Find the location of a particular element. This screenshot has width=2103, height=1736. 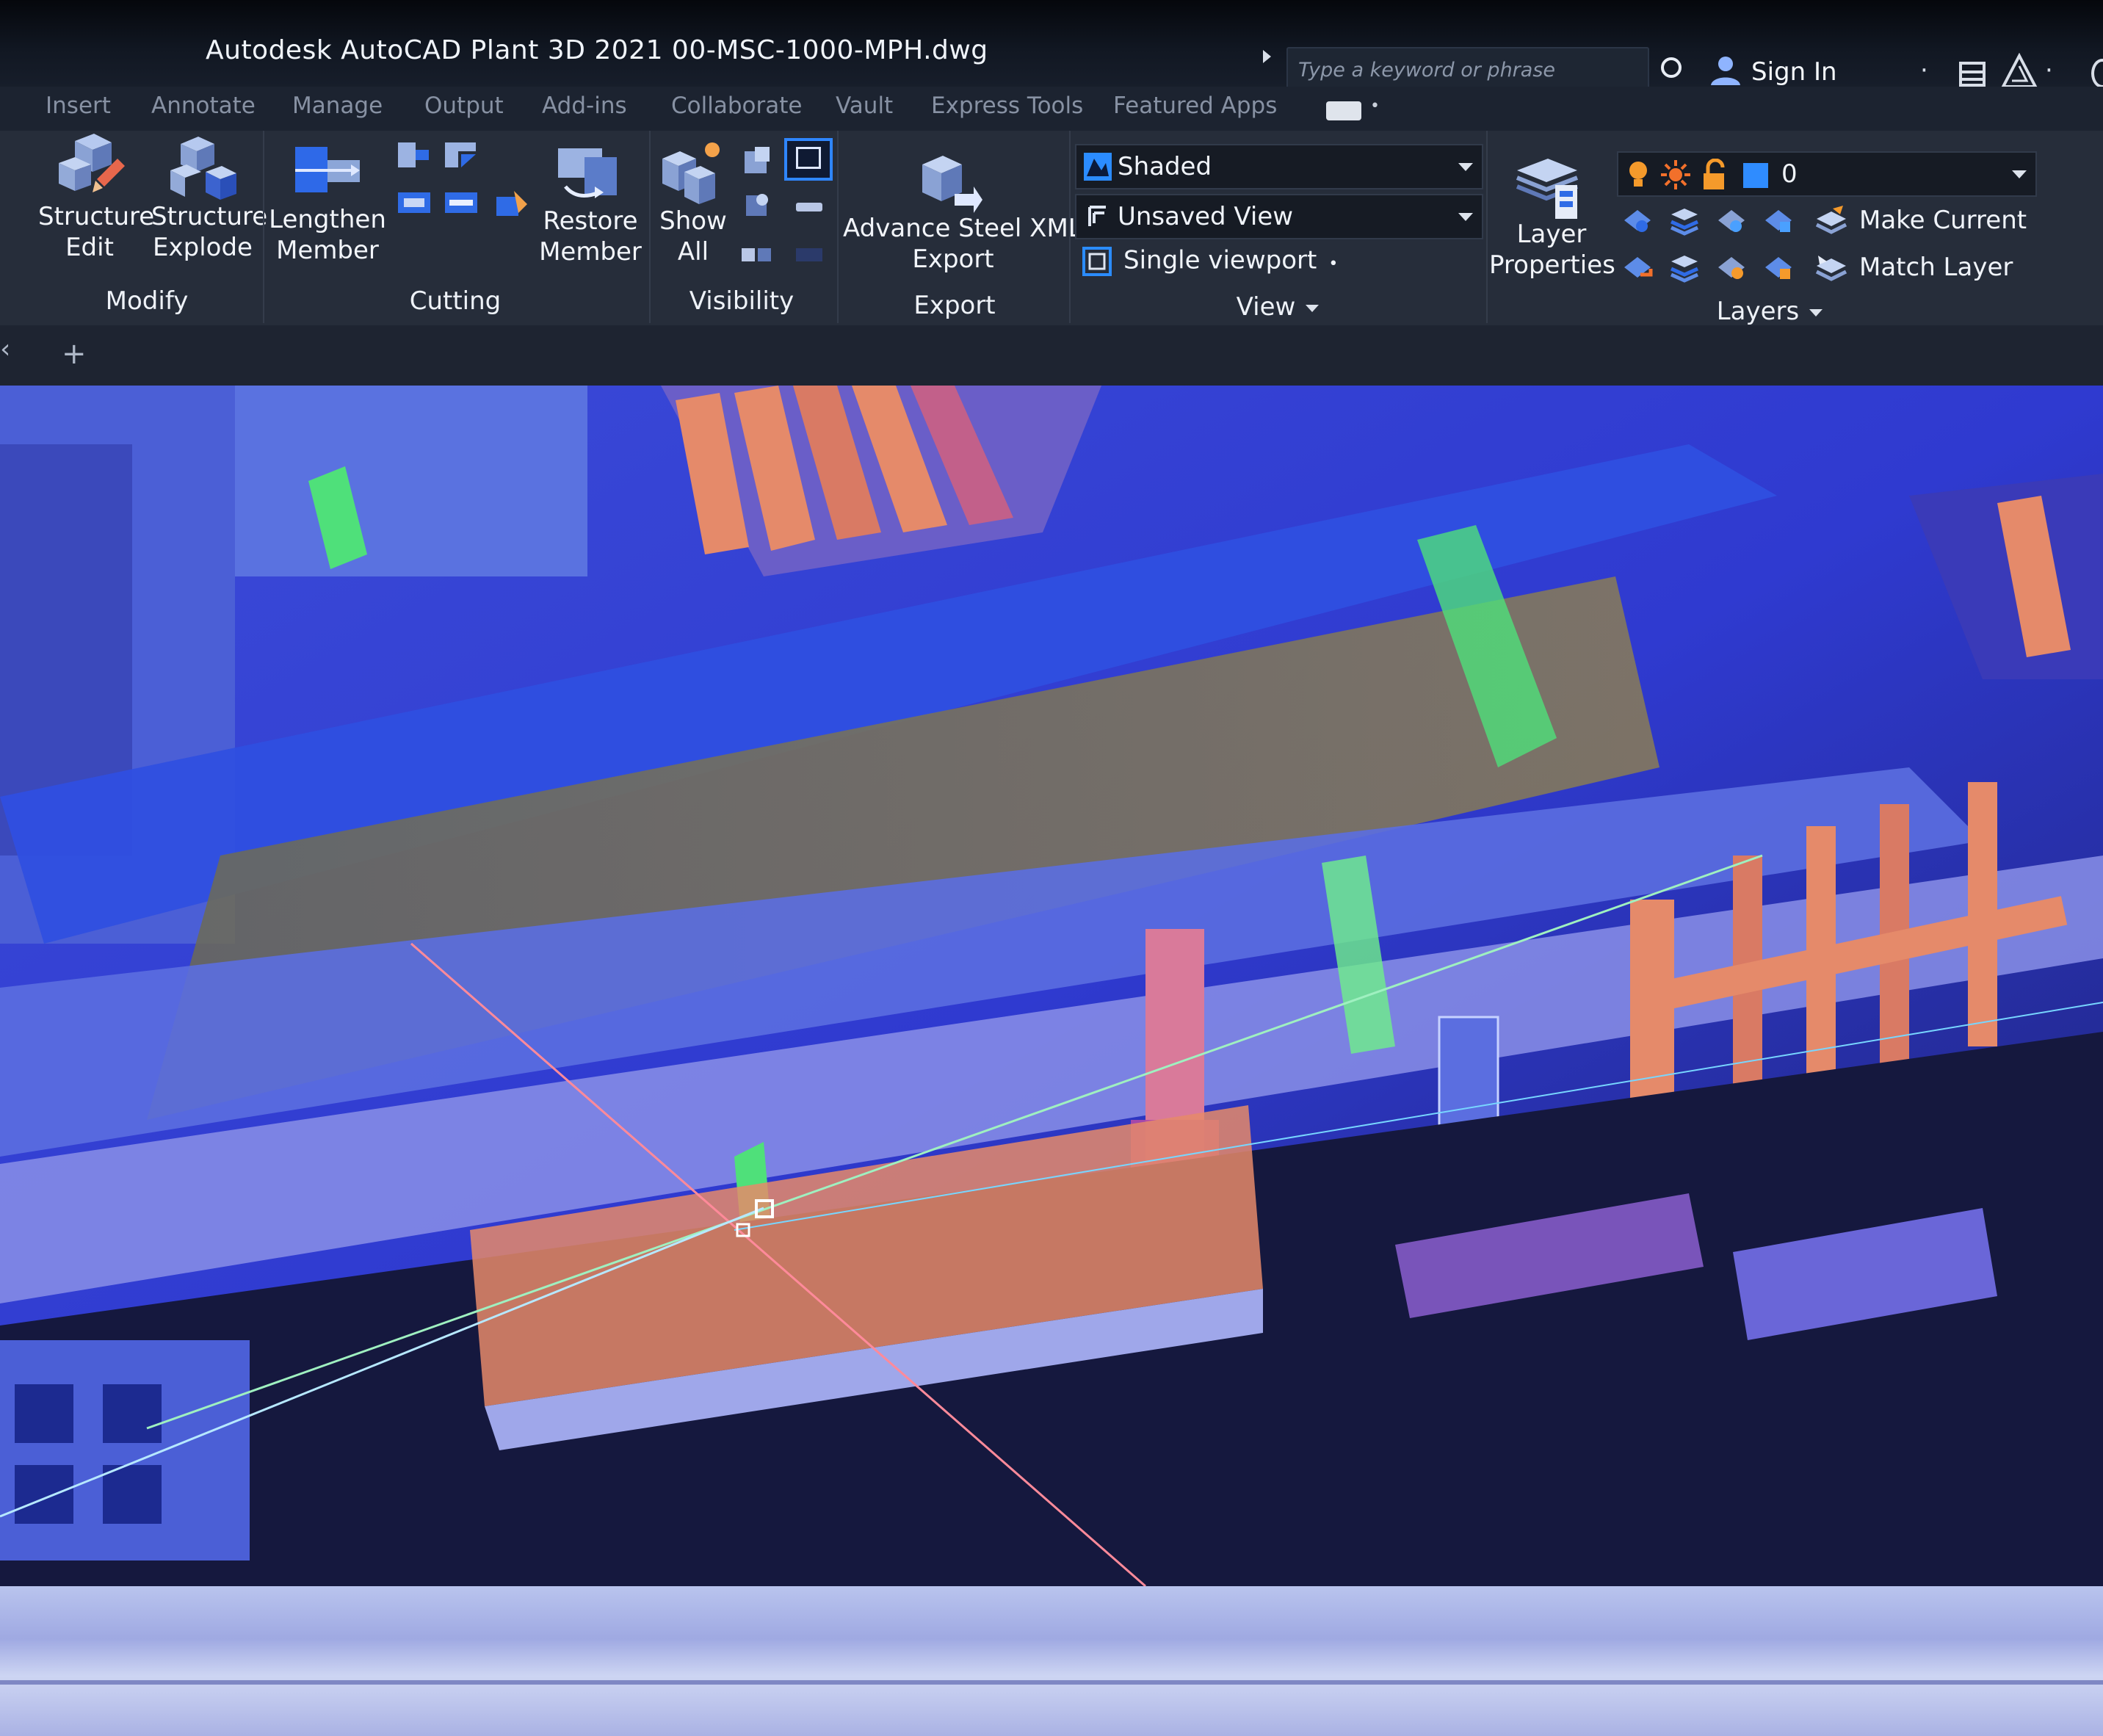

named-view-dropdown: Unsaved View is located at coordinates (1279, 216).